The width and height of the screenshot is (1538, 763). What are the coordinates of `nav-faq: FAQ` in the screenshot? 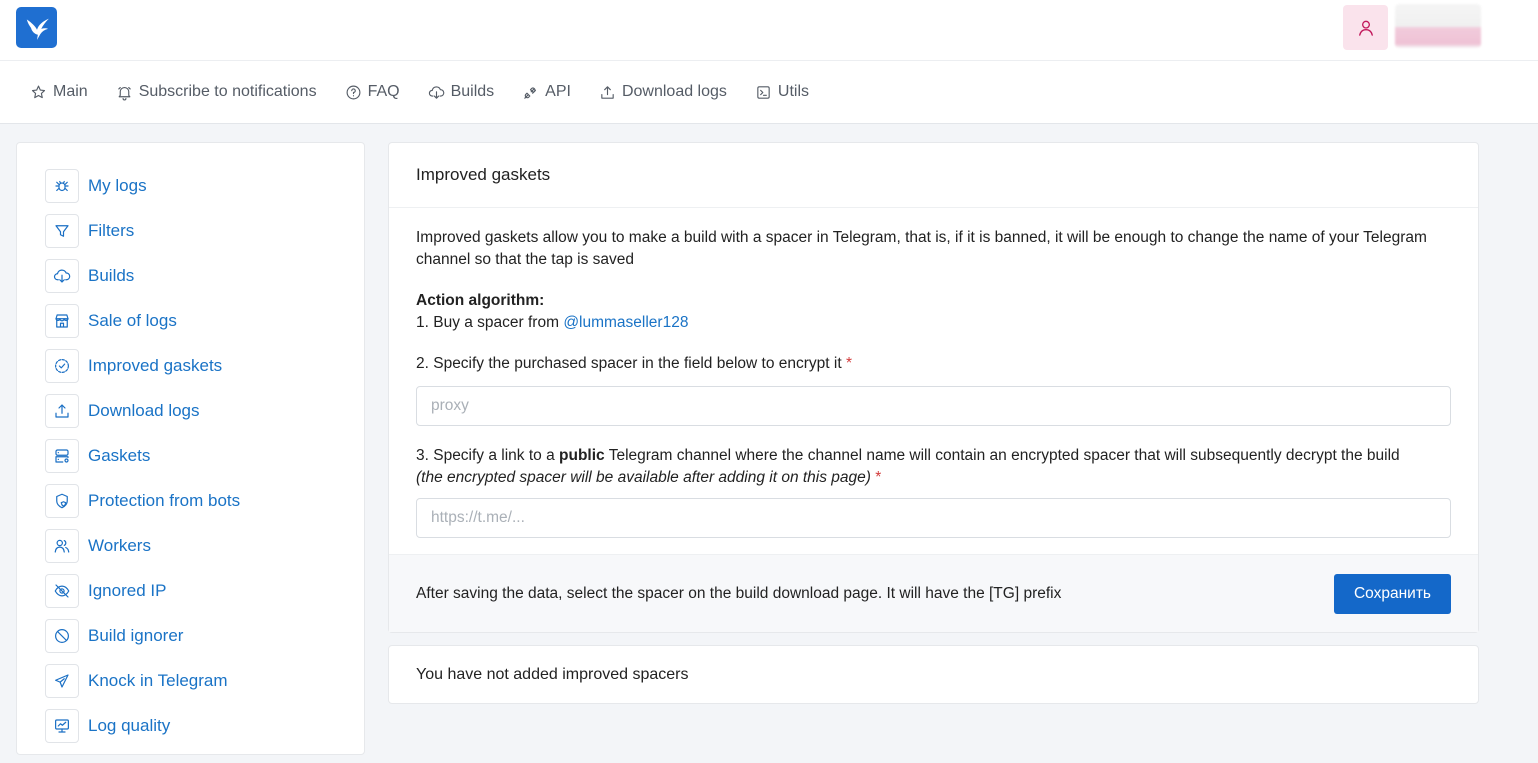 It's located at (372, 92).